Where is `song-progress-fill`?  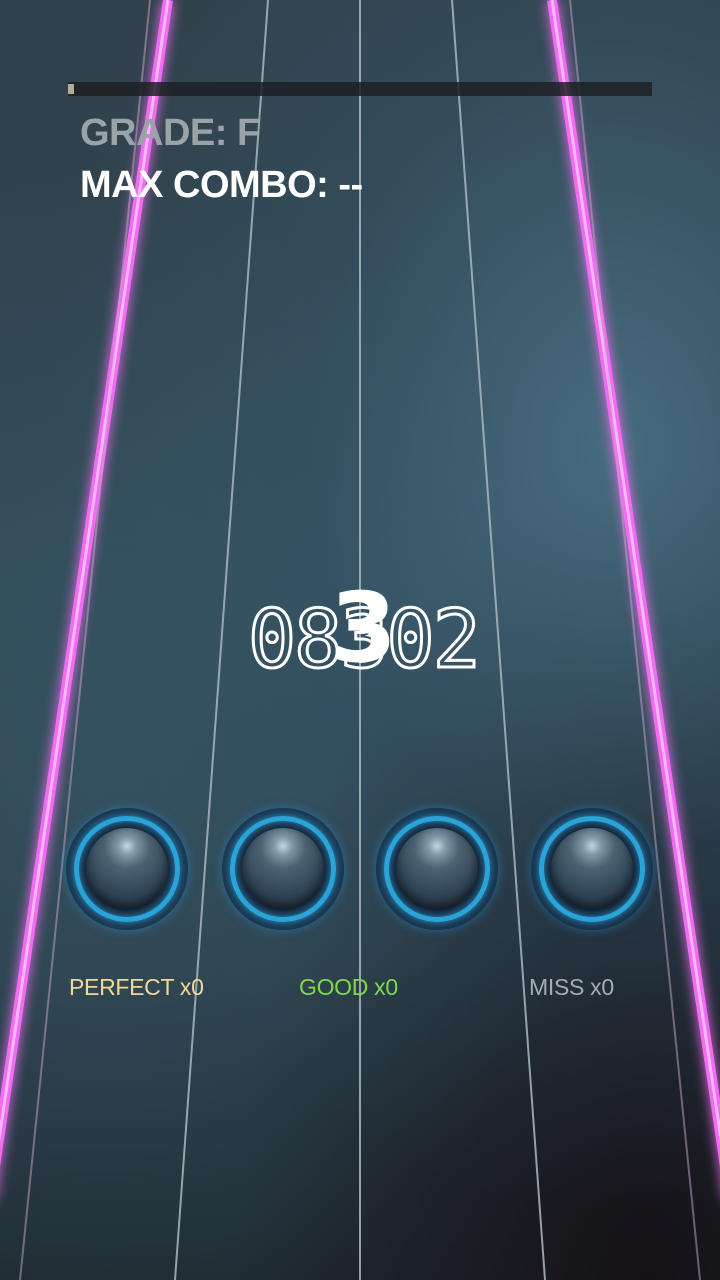 song-progress-fill is located at coordinates (71, 89).